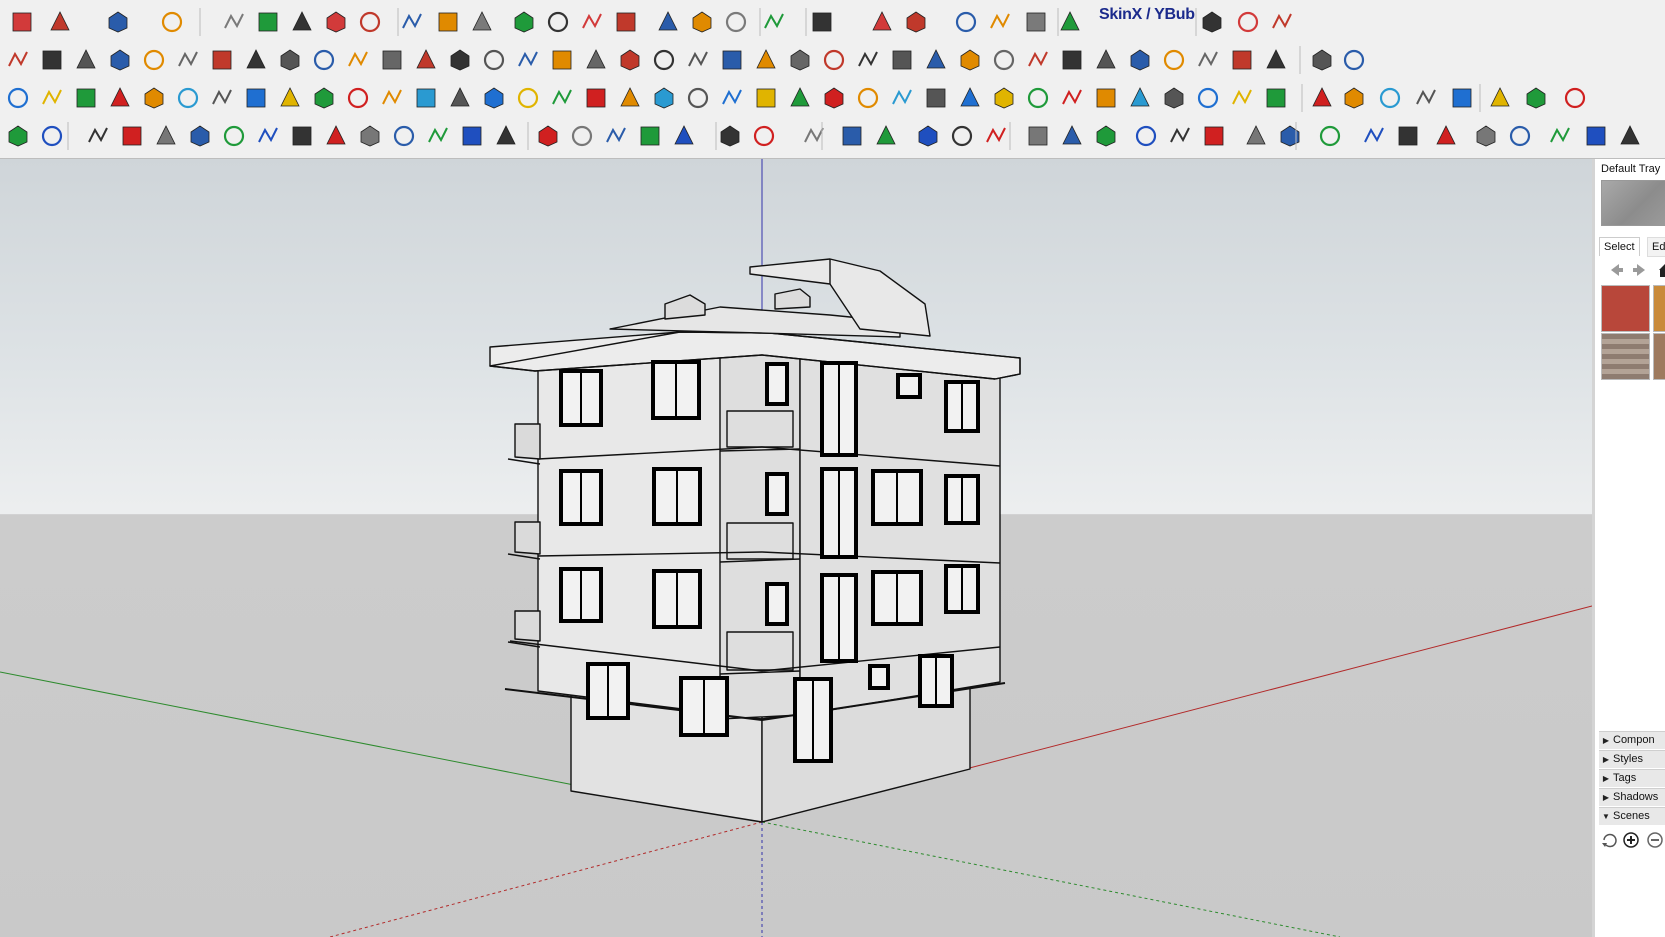 The width and height of the screenshot is (1665, 937). I want to click on material-swatch-orange, so click(1659, 308).